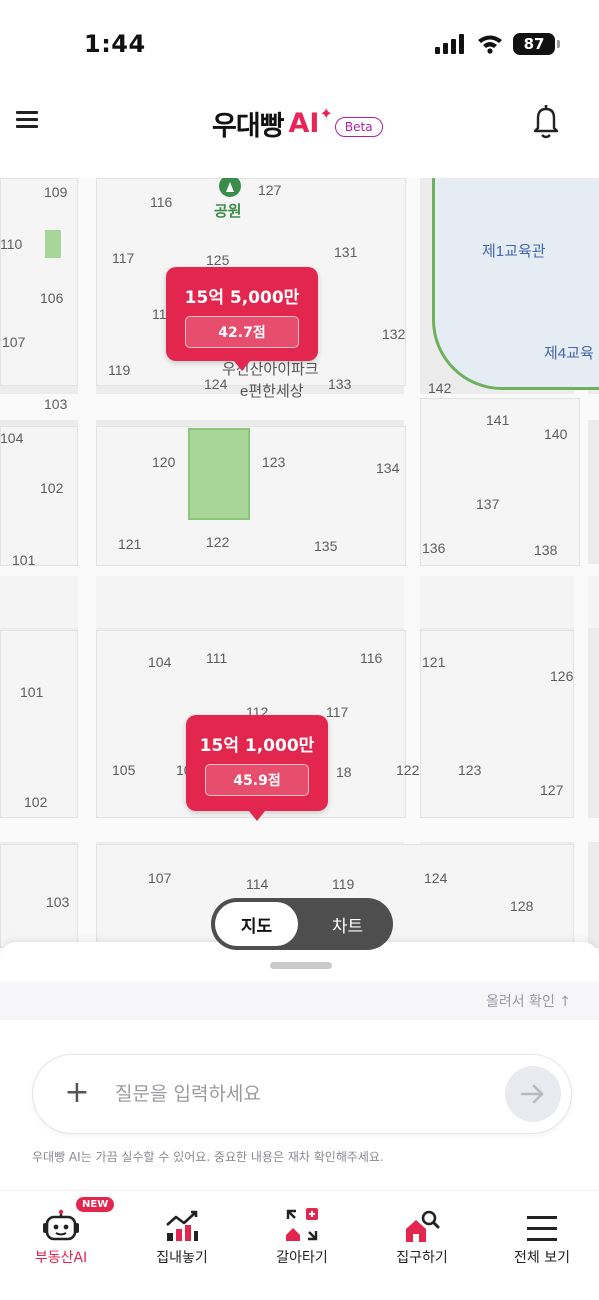 Image resolution: width=599 pixels, height=1300 pixels. I want to click on toggle-chart-button: 차트, so click(347, 924).